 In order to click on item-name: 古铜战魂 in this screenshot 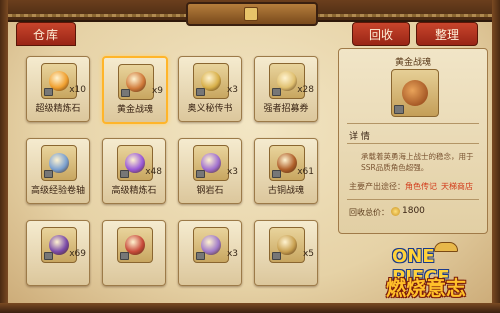, I will do `click(285, 191)`.